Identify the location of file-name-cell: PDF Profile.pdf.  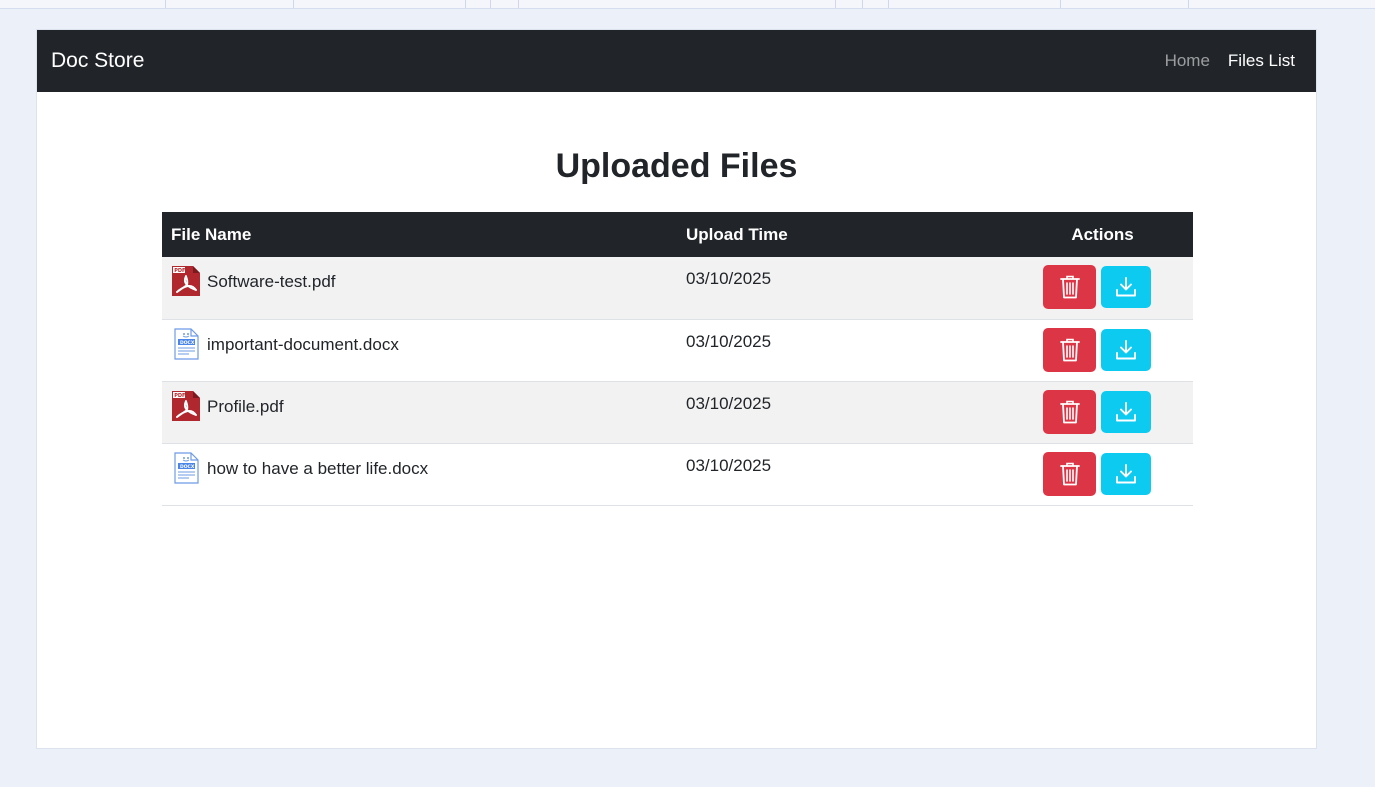
(419, 412).